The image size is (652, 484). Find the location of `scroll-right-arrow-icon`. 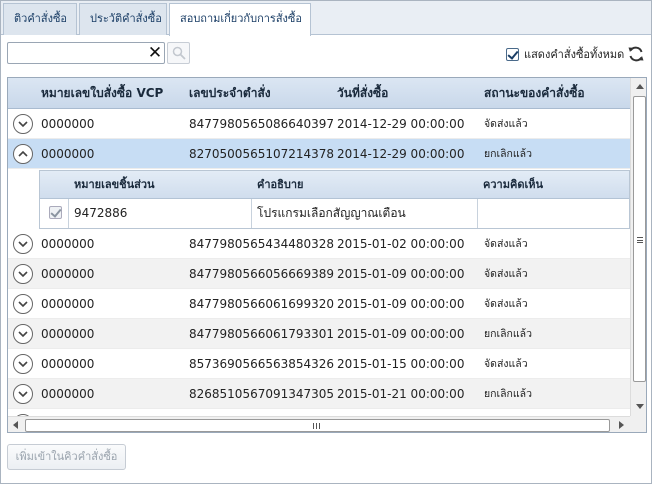

scroll-right-arrow-icon is located at coordinates (621, 425).